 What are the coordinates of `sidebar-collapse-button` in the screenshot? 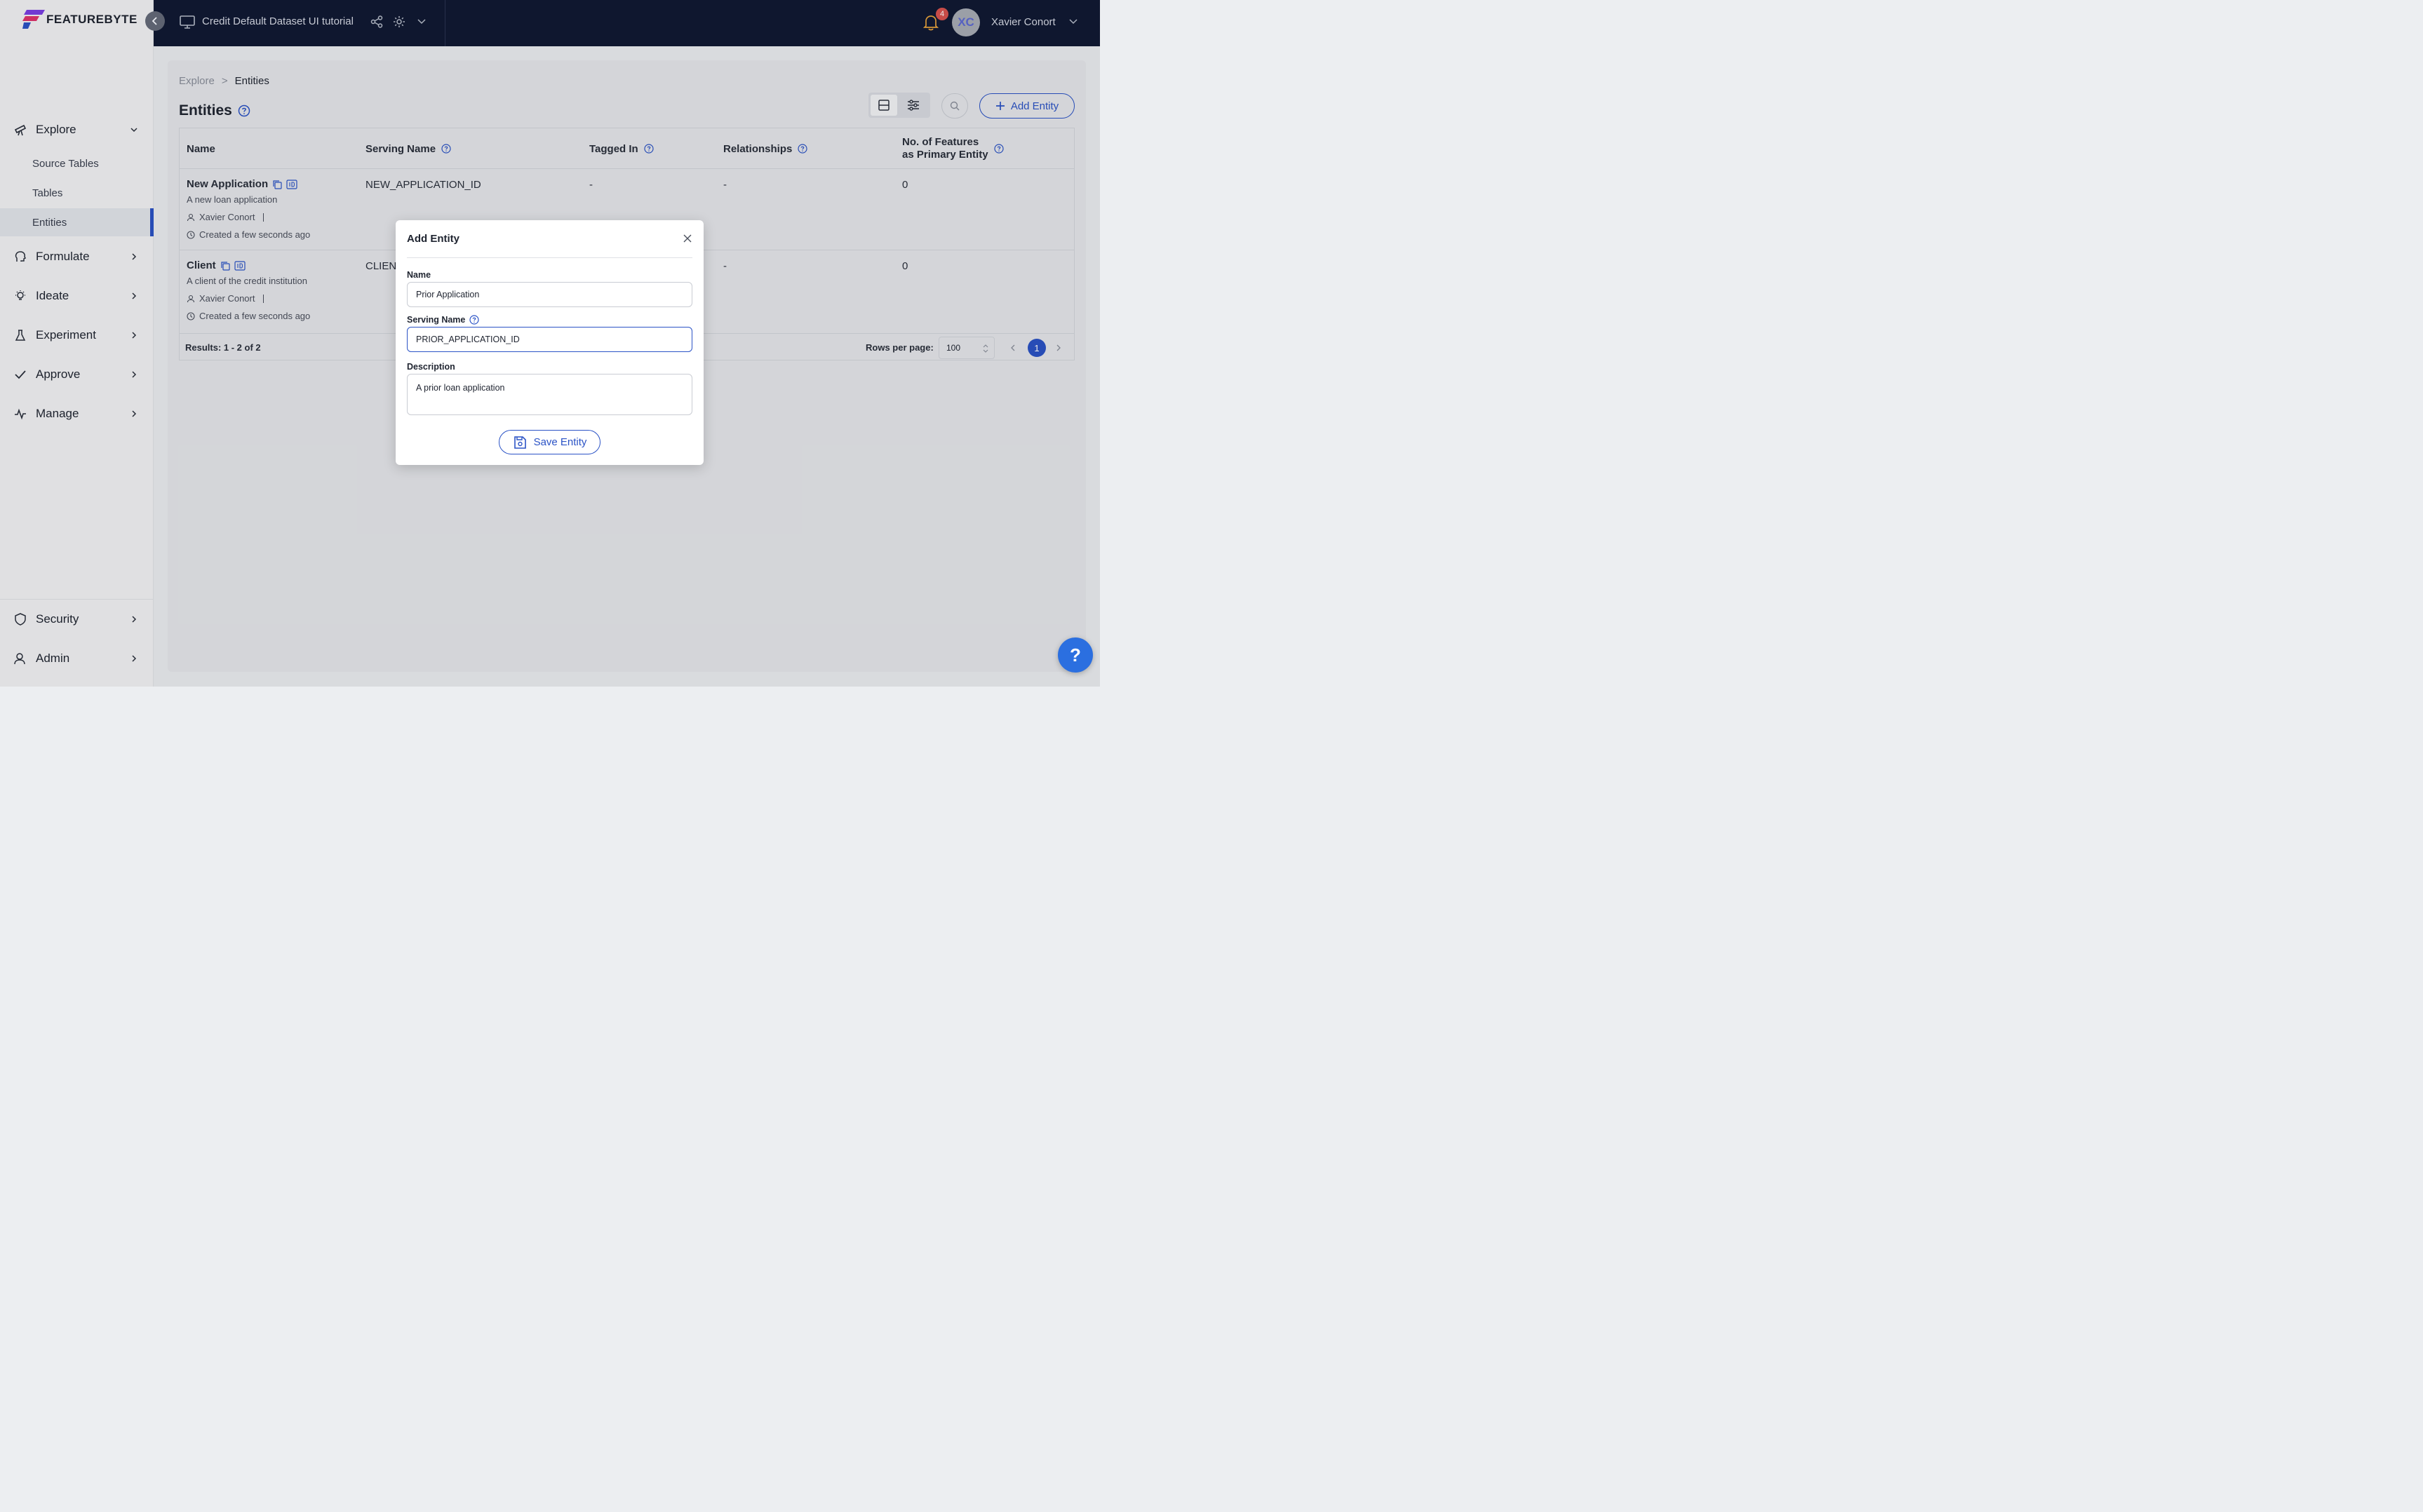 It's located at (155, 21).